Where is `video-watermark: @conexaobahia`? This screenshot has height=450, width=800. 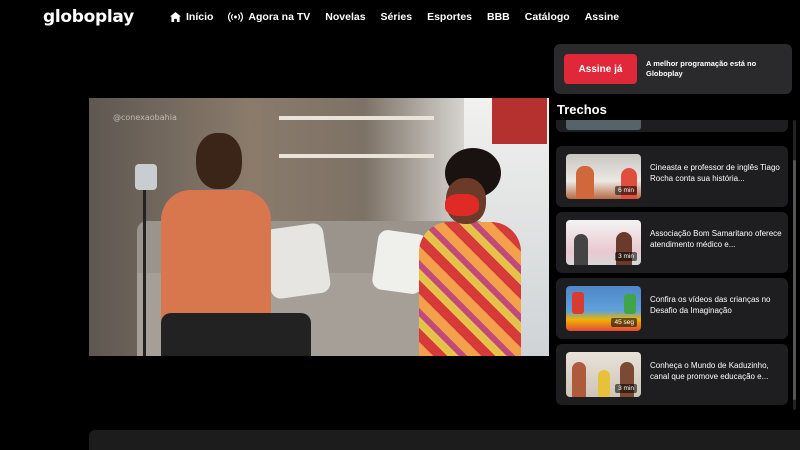 video-watermark: @conexaobahia is located at coordinates (145, 117).